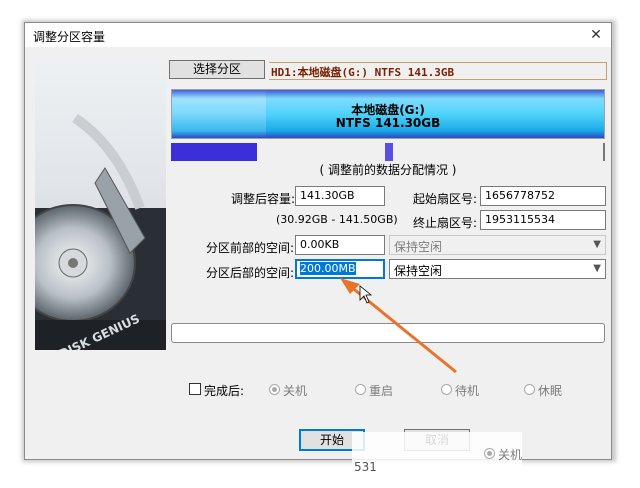  I want to click on resized-capacity-input: 141.30GB, so click(340, 196).